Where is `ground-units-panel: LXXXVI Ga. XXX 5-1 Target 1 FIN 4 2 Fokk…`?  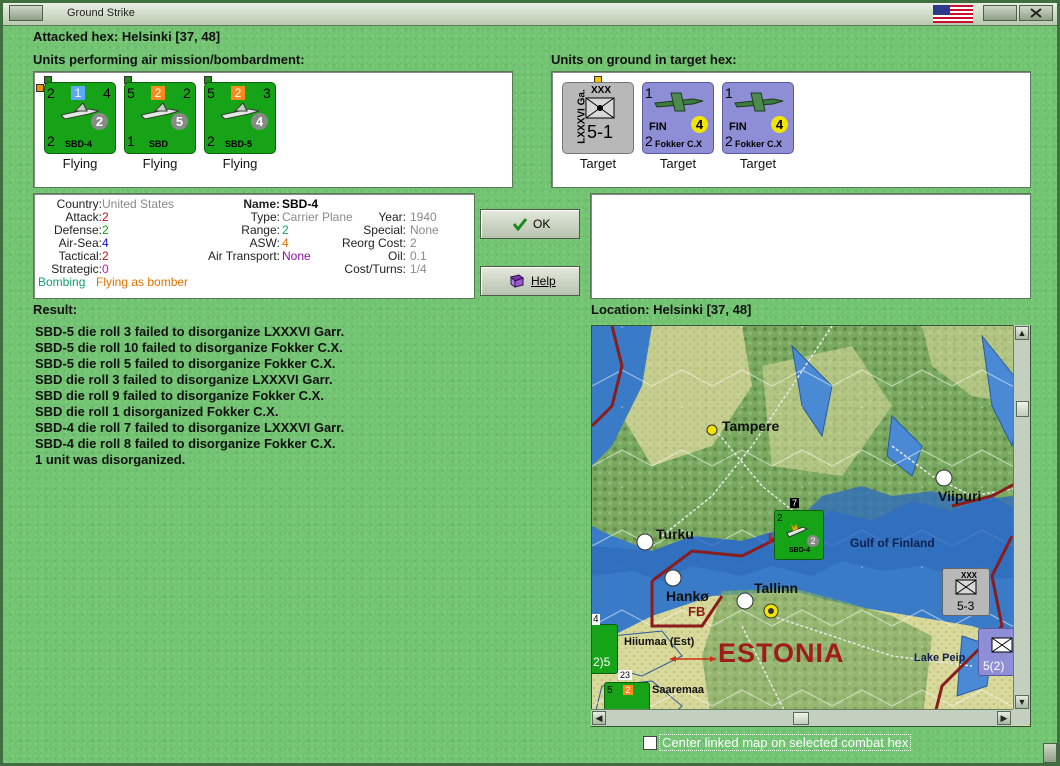 ground-units-panel: LXXXVI Ga. XXX 5-1 Target 1 FIN 4 2 Fokk… is located at coordinates (791, 129).